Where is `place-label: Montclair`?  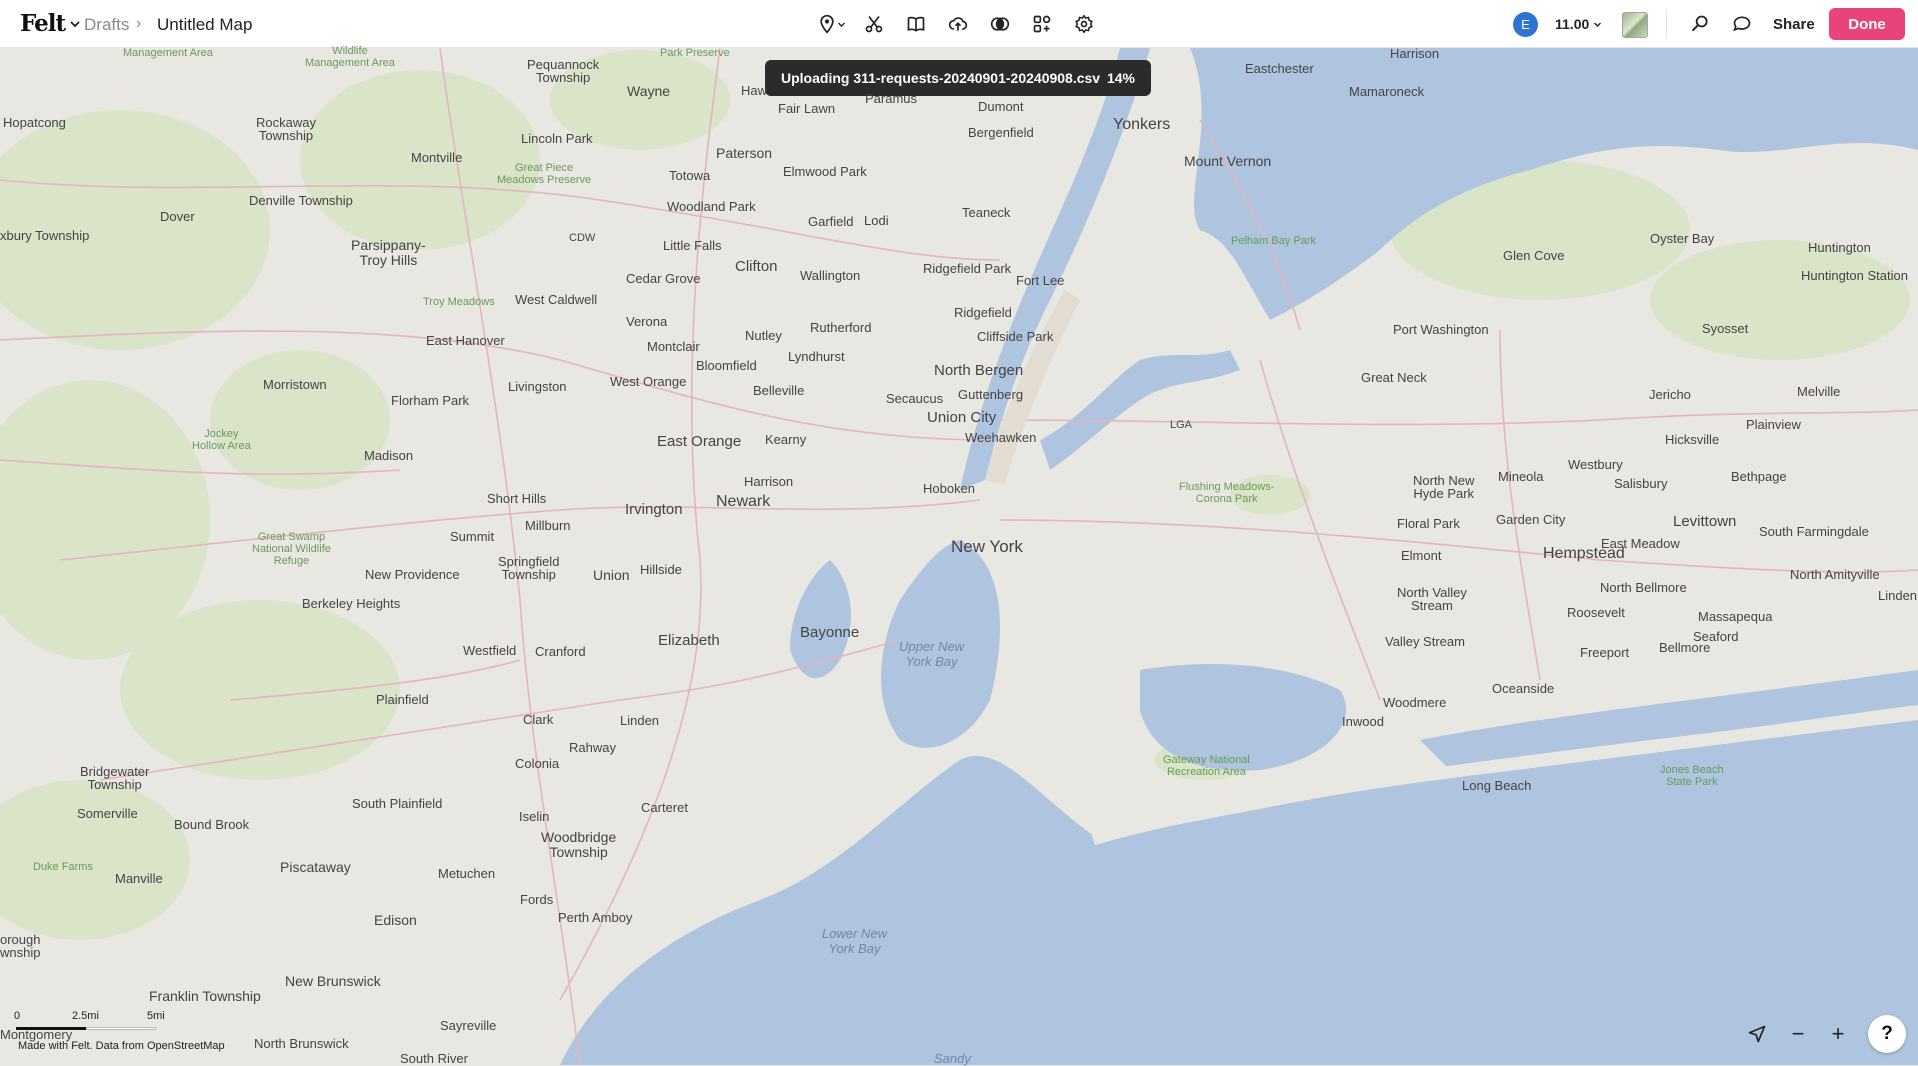
place-label: Montclair is located at coordinates (673, 346).